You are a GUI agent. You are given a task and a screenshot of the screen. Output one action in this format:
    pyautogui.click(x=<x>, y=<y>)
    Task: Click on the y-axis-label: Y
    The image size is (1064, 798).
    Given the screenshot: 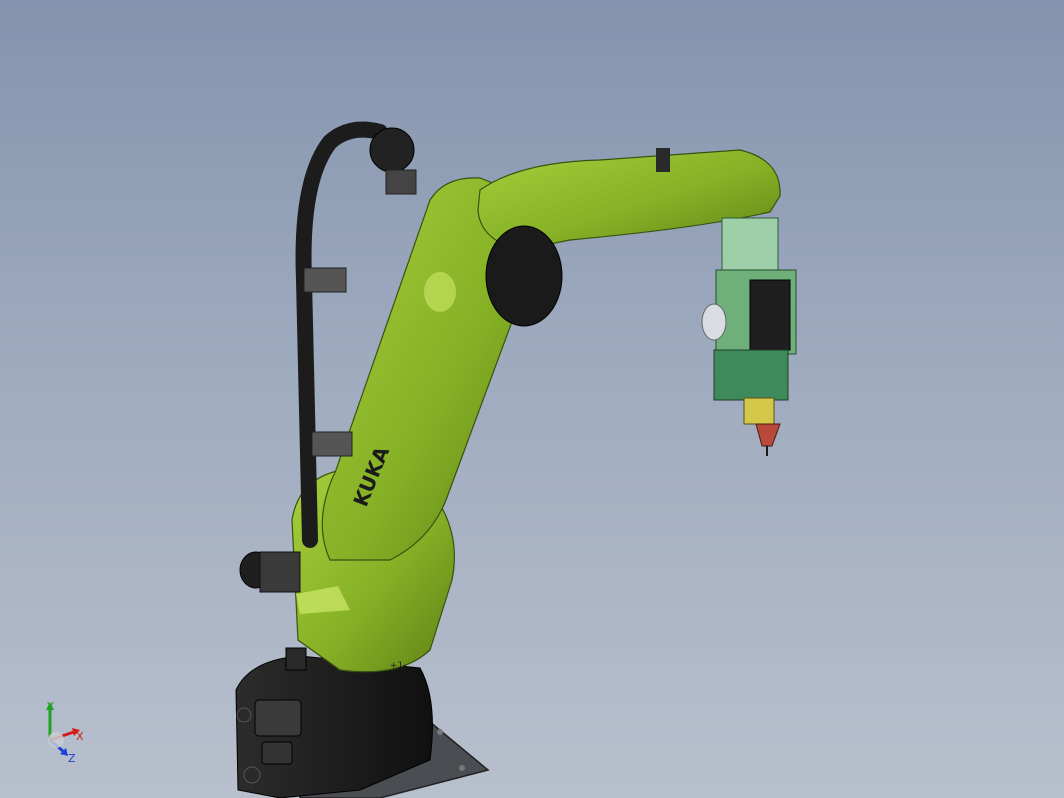 What is the action you would take?
    pyautogui.click(x=50, y=706)
    